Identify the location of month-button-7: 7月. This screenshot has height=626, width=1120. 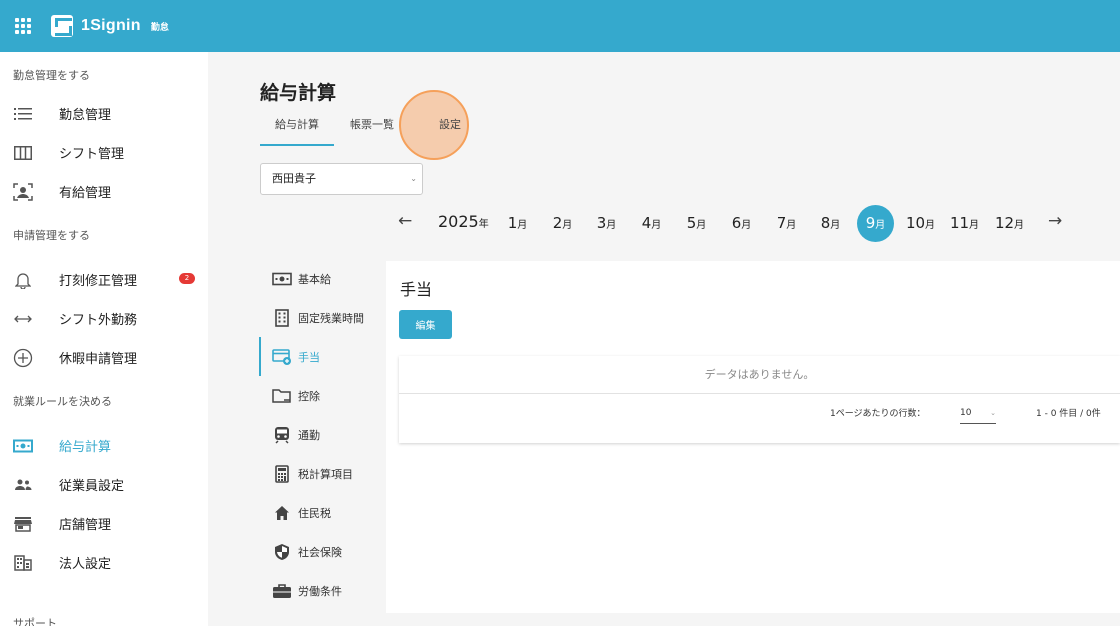
(786, 223).